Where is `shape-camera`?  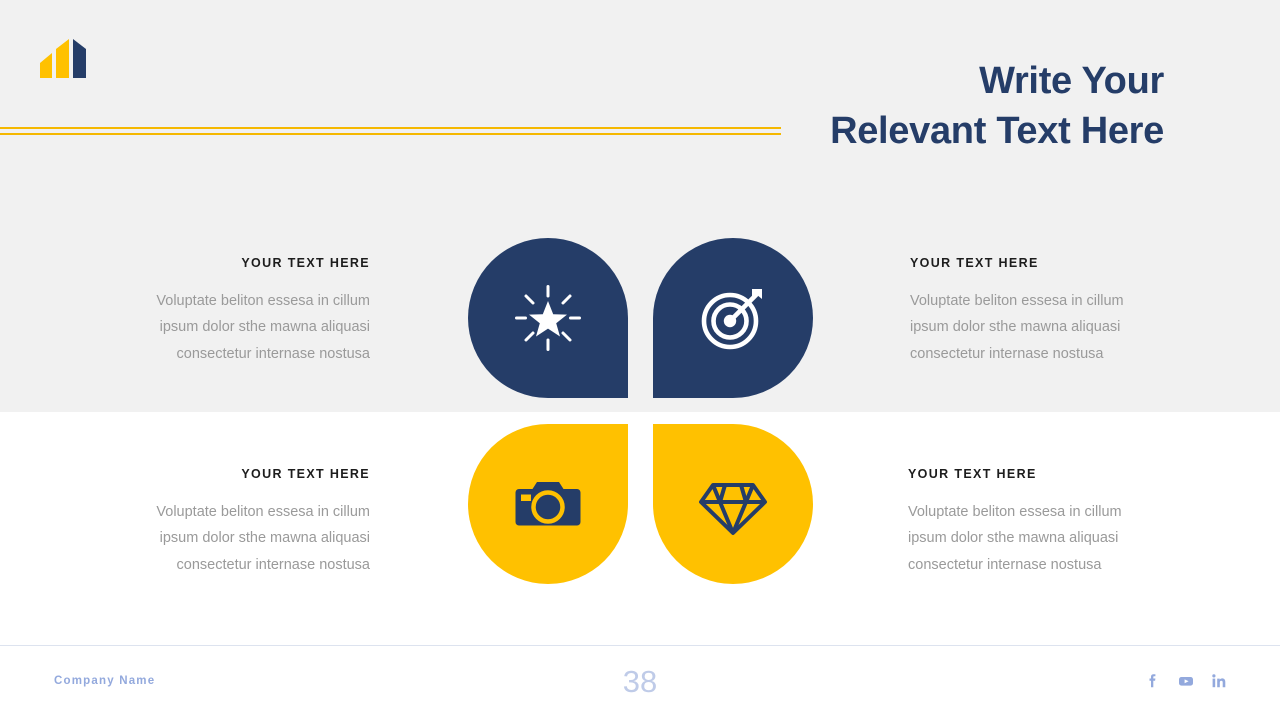
shape-camera is located at coordinates (548, 504).